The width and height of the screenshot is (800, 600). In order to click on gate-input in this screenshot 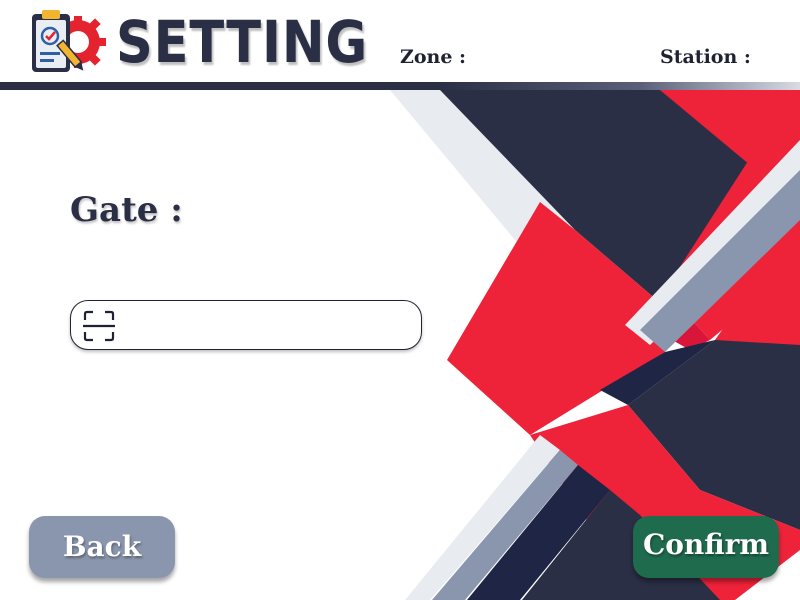, I will do `click(269, 326)`.